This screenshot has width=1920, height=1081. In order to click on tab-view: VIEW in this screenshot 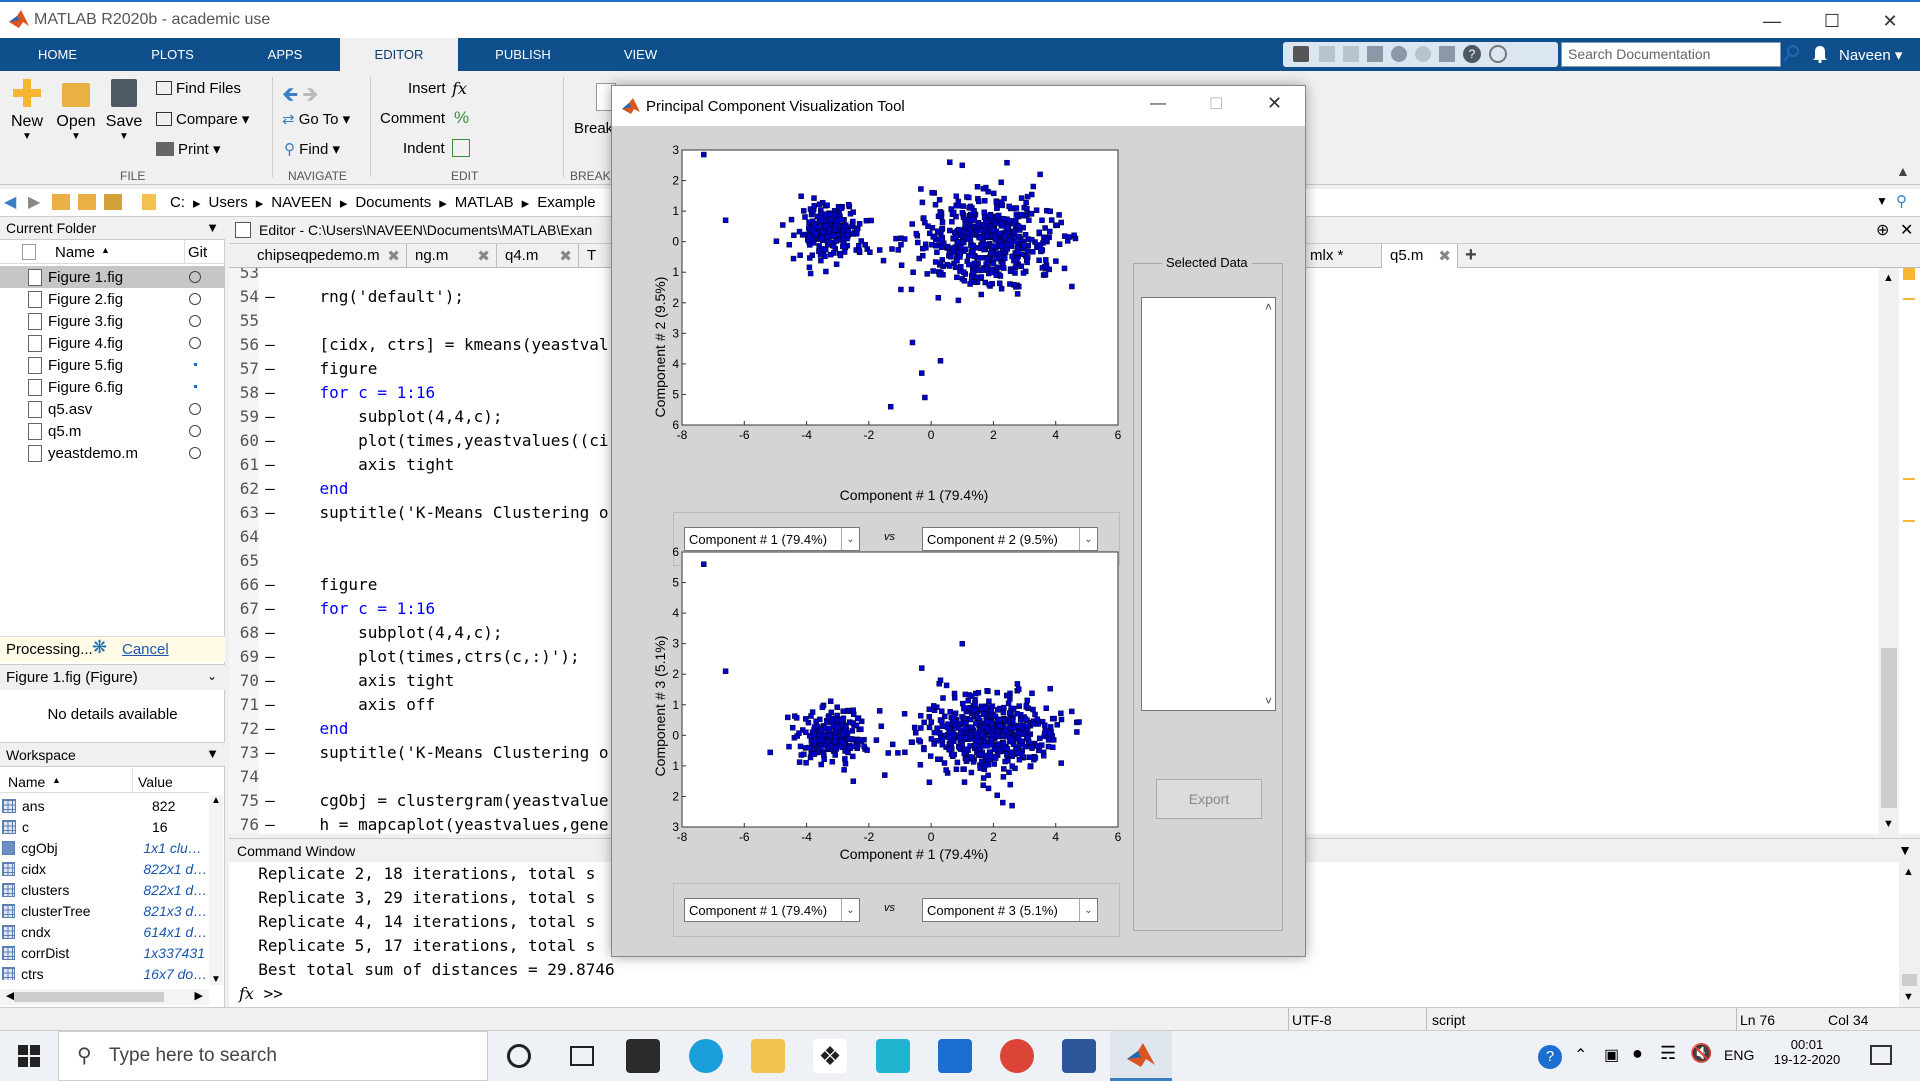, I will do `click(640, 54)`.